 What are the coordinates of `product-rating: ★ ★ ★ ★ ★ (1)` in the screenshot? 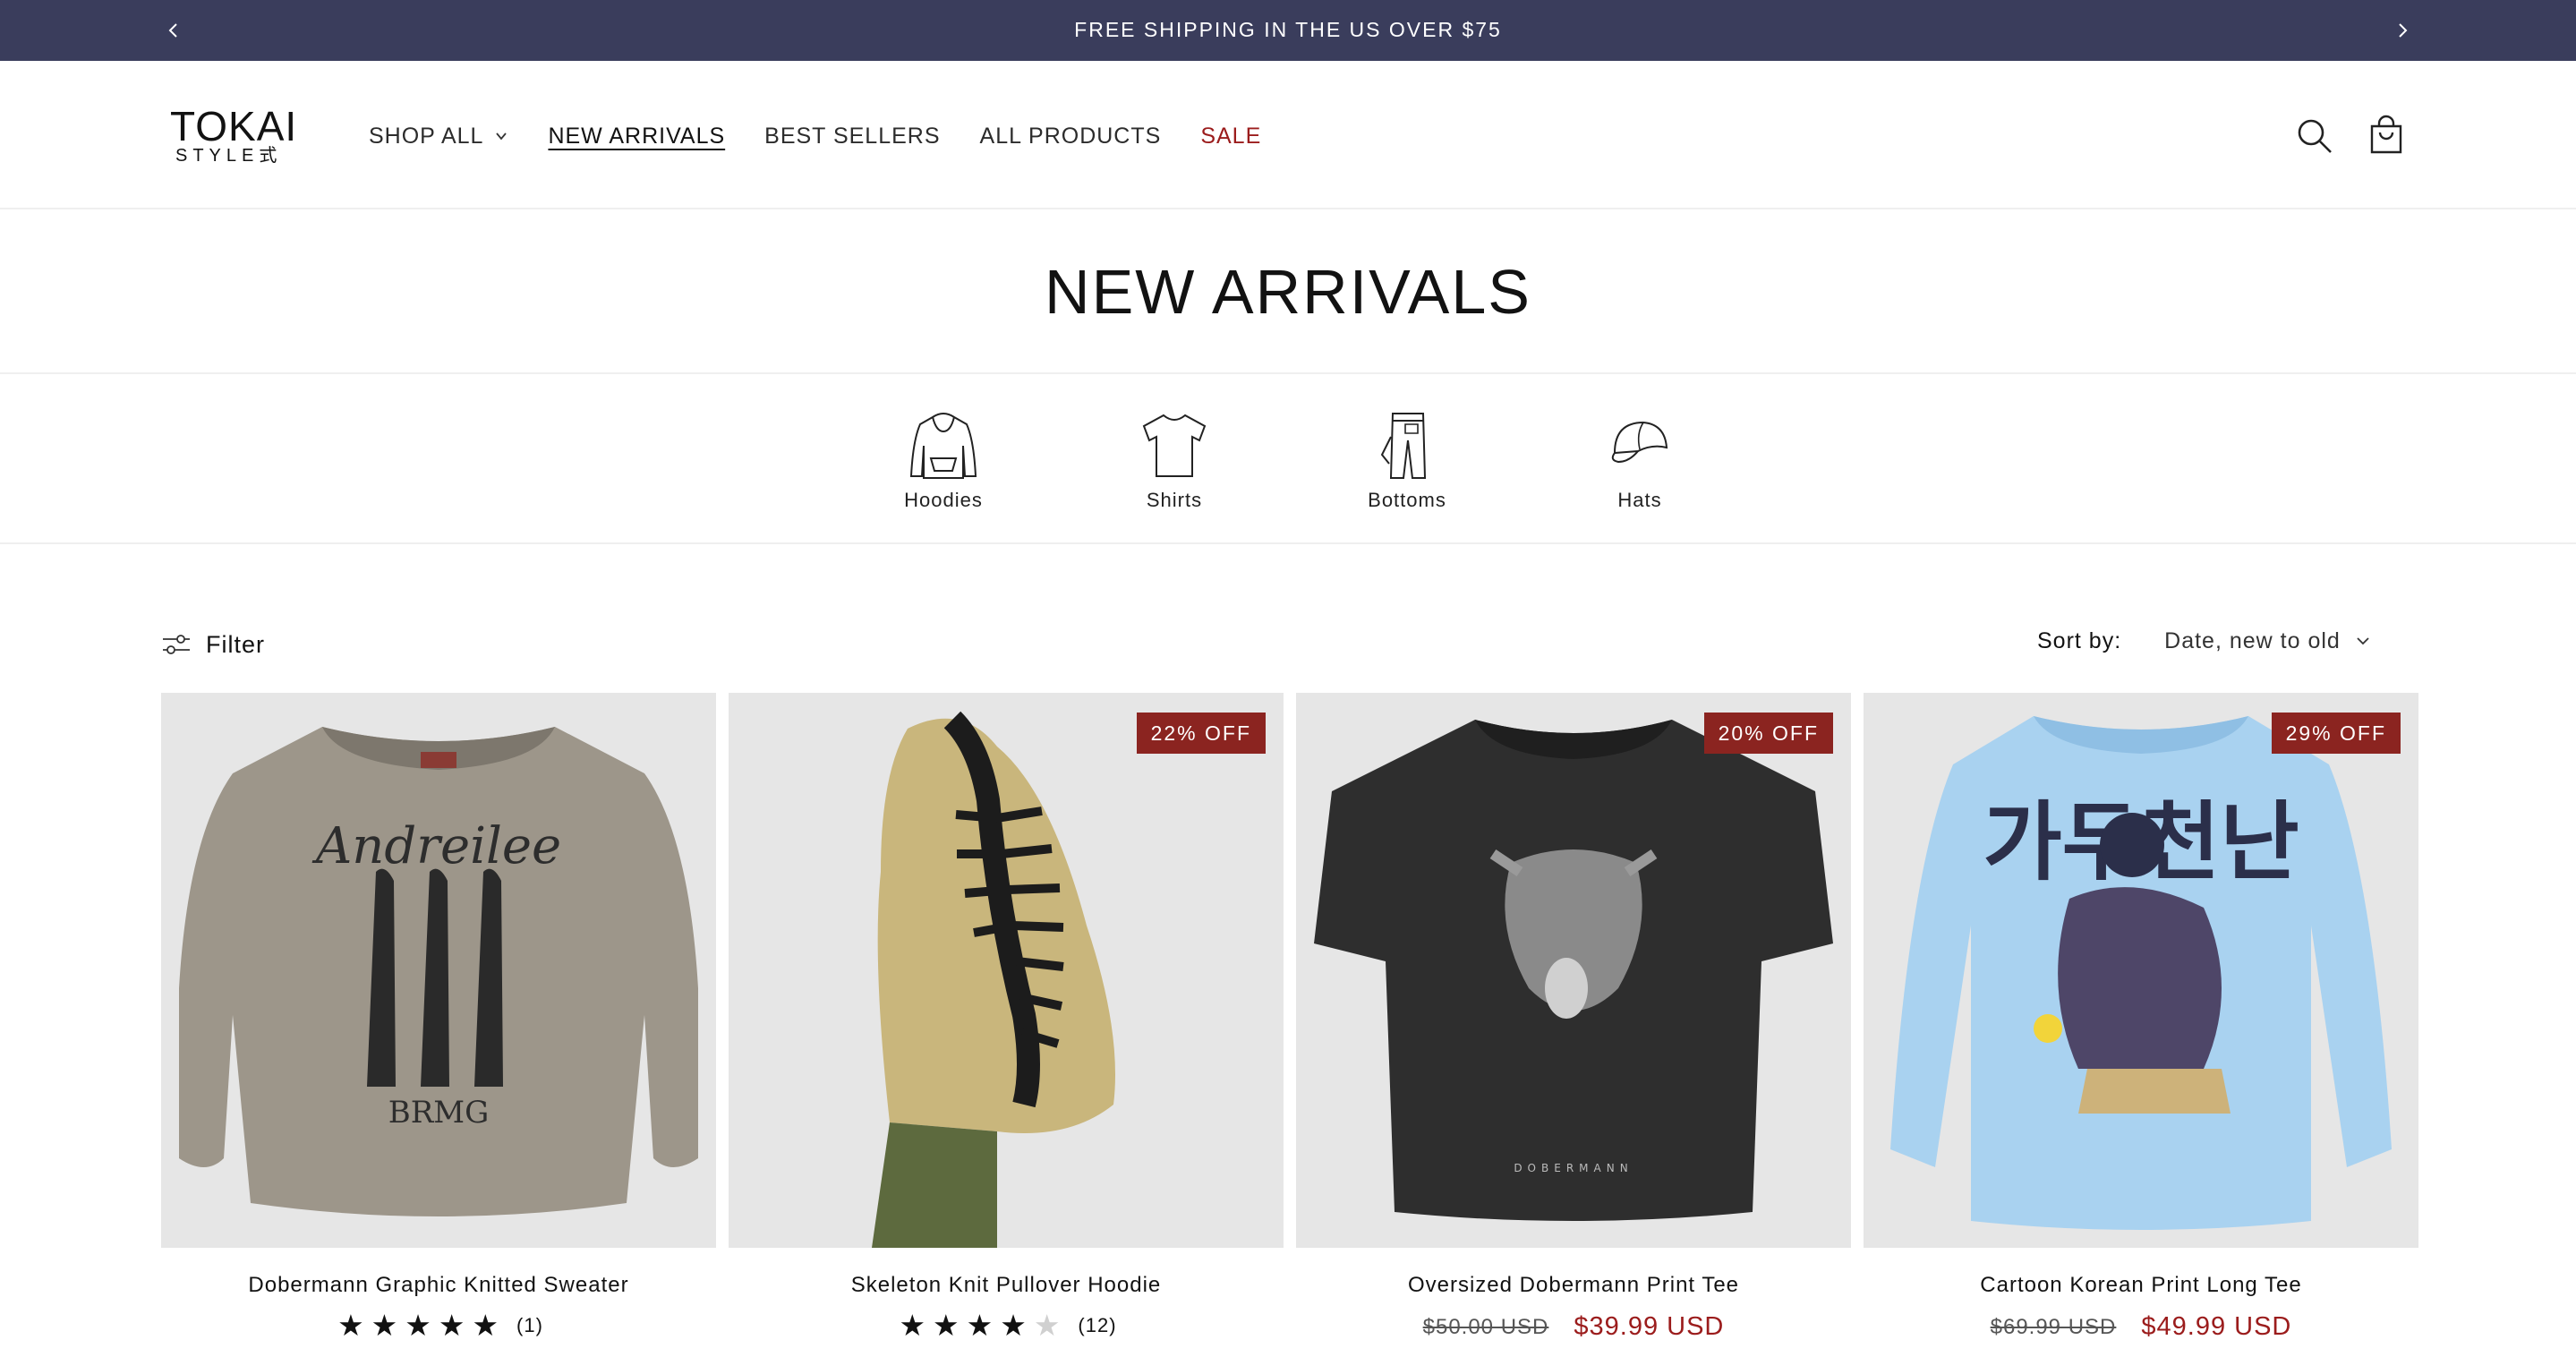 It's located at (438, 1325).